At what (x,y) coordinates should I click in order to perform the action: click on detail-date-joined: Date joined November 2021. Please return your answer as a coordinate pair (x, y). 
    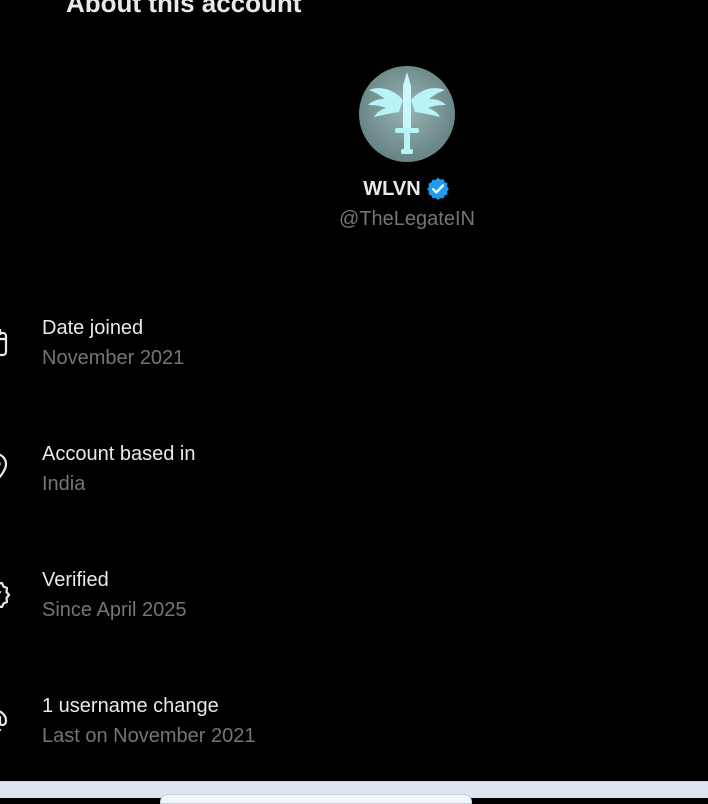
    Looking at the image, I should click on (354, 347).